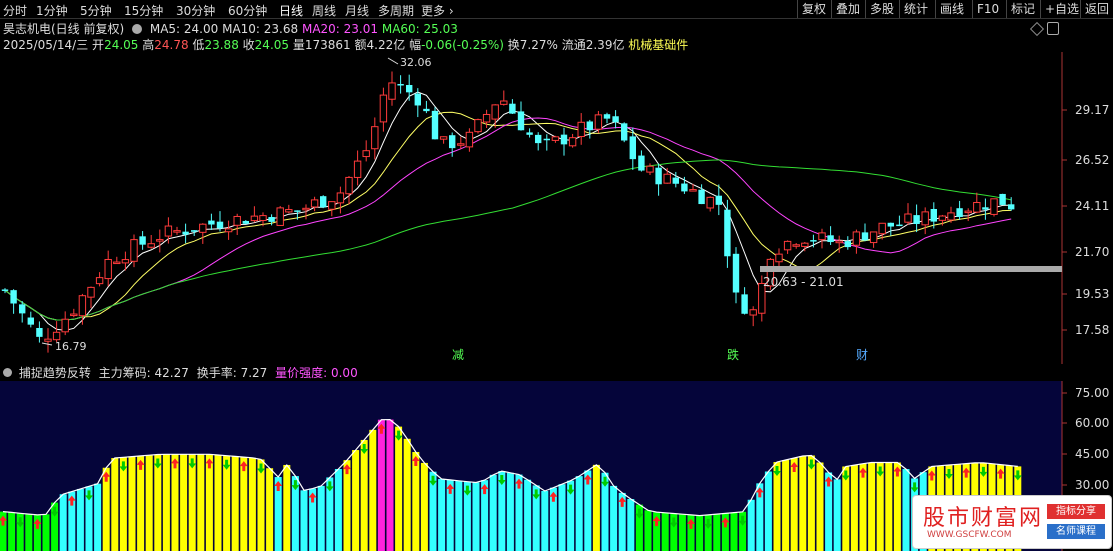 This screenshot has width=1113, height=551. I want to click on tab-60min: 60分钟, so click(247, 10).